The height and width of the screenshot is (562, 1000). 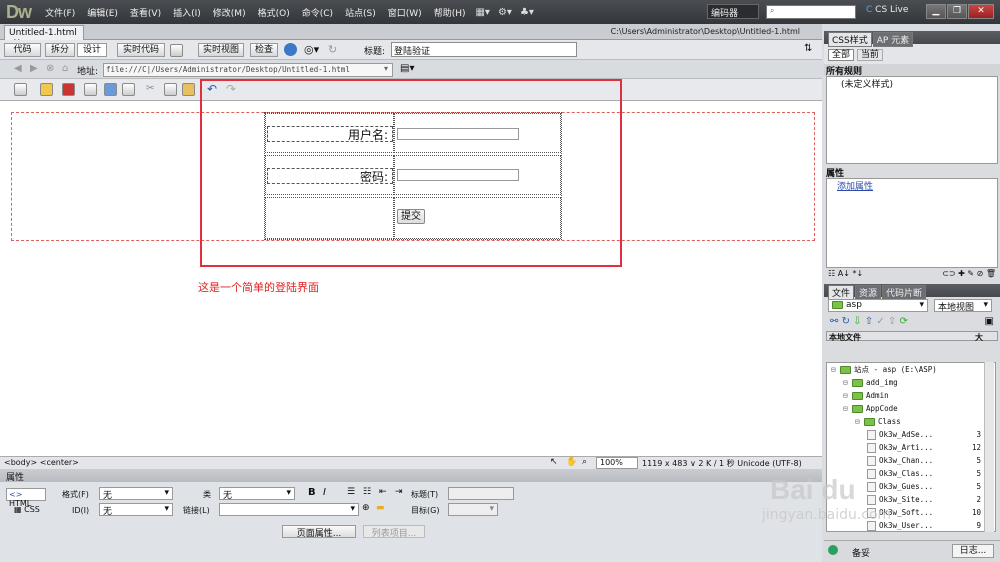 What do you see at coordinates (176, 50) in the screenshot?
I see `check-icon` at bounding box center [176, 50].